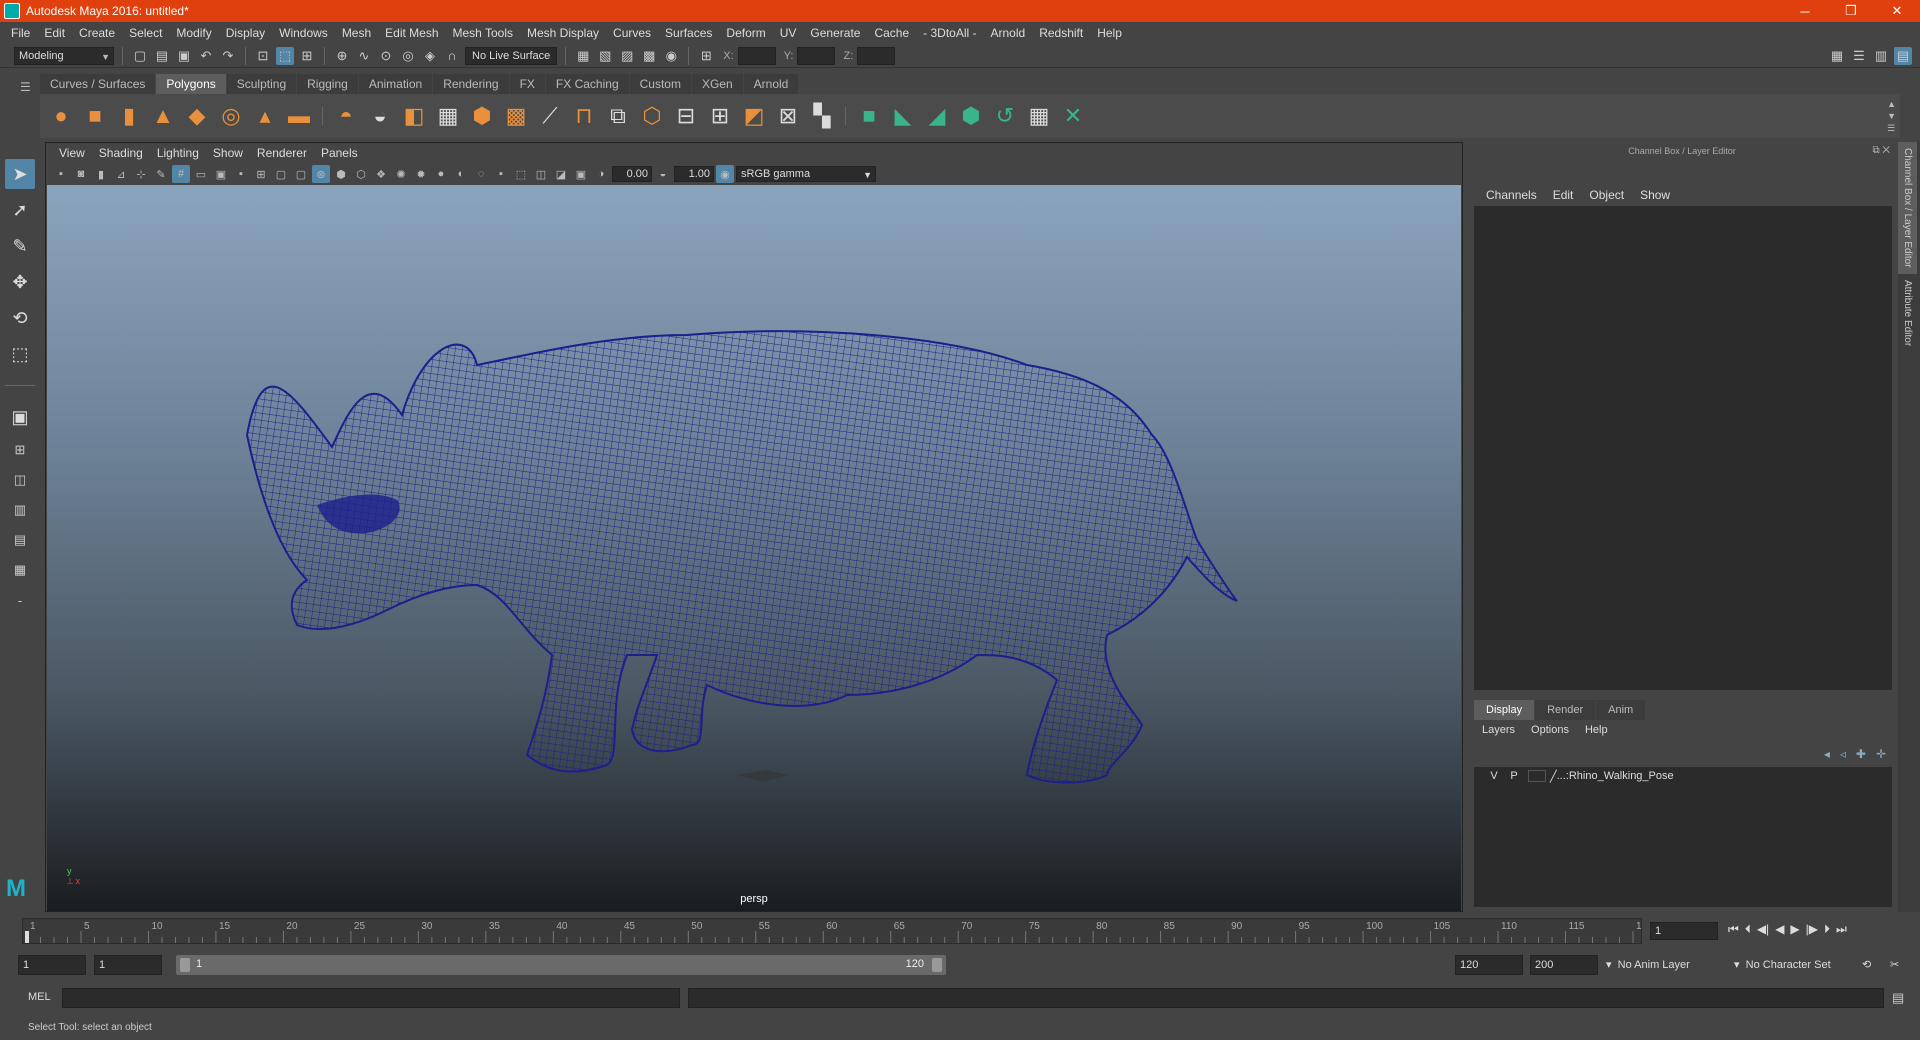  What do you see at coordinates (145, 33) in the screenshot?
I see `menu-select: Select` at bounding box center [145, 33].